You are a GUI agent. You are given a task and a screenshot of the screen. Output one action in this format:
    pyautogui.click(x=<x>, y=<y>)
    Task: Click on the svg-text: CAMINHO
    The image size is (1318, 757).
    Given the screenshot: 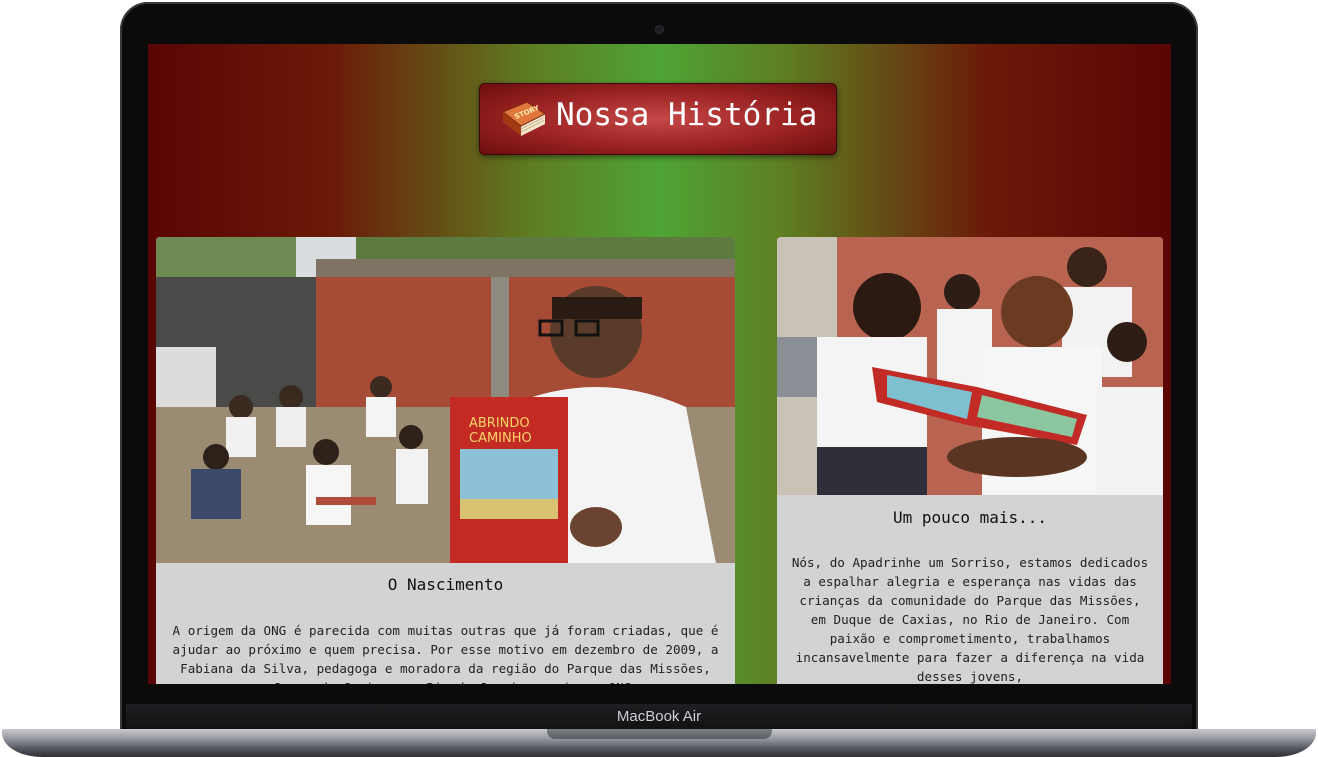 What is the action you would take?
    pyautogui.click(x=500, y=438)
    